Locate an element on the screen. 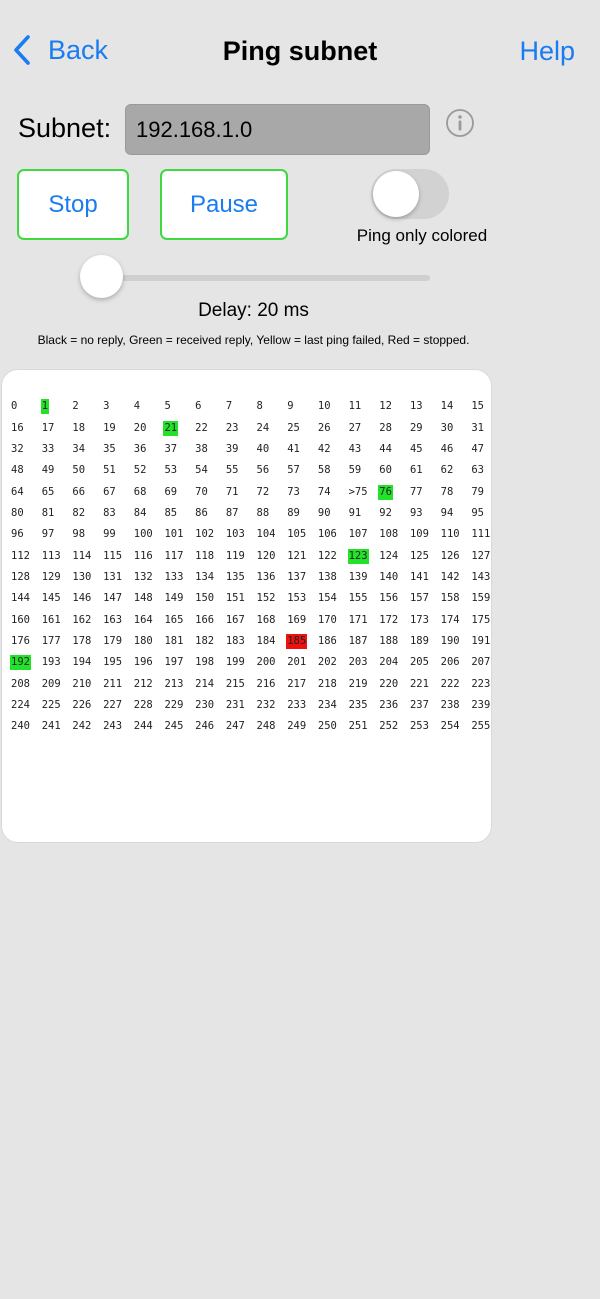 This screenshot has width=600, height=1299. host-cell-41: 41 is located at coordinates (301, 449).